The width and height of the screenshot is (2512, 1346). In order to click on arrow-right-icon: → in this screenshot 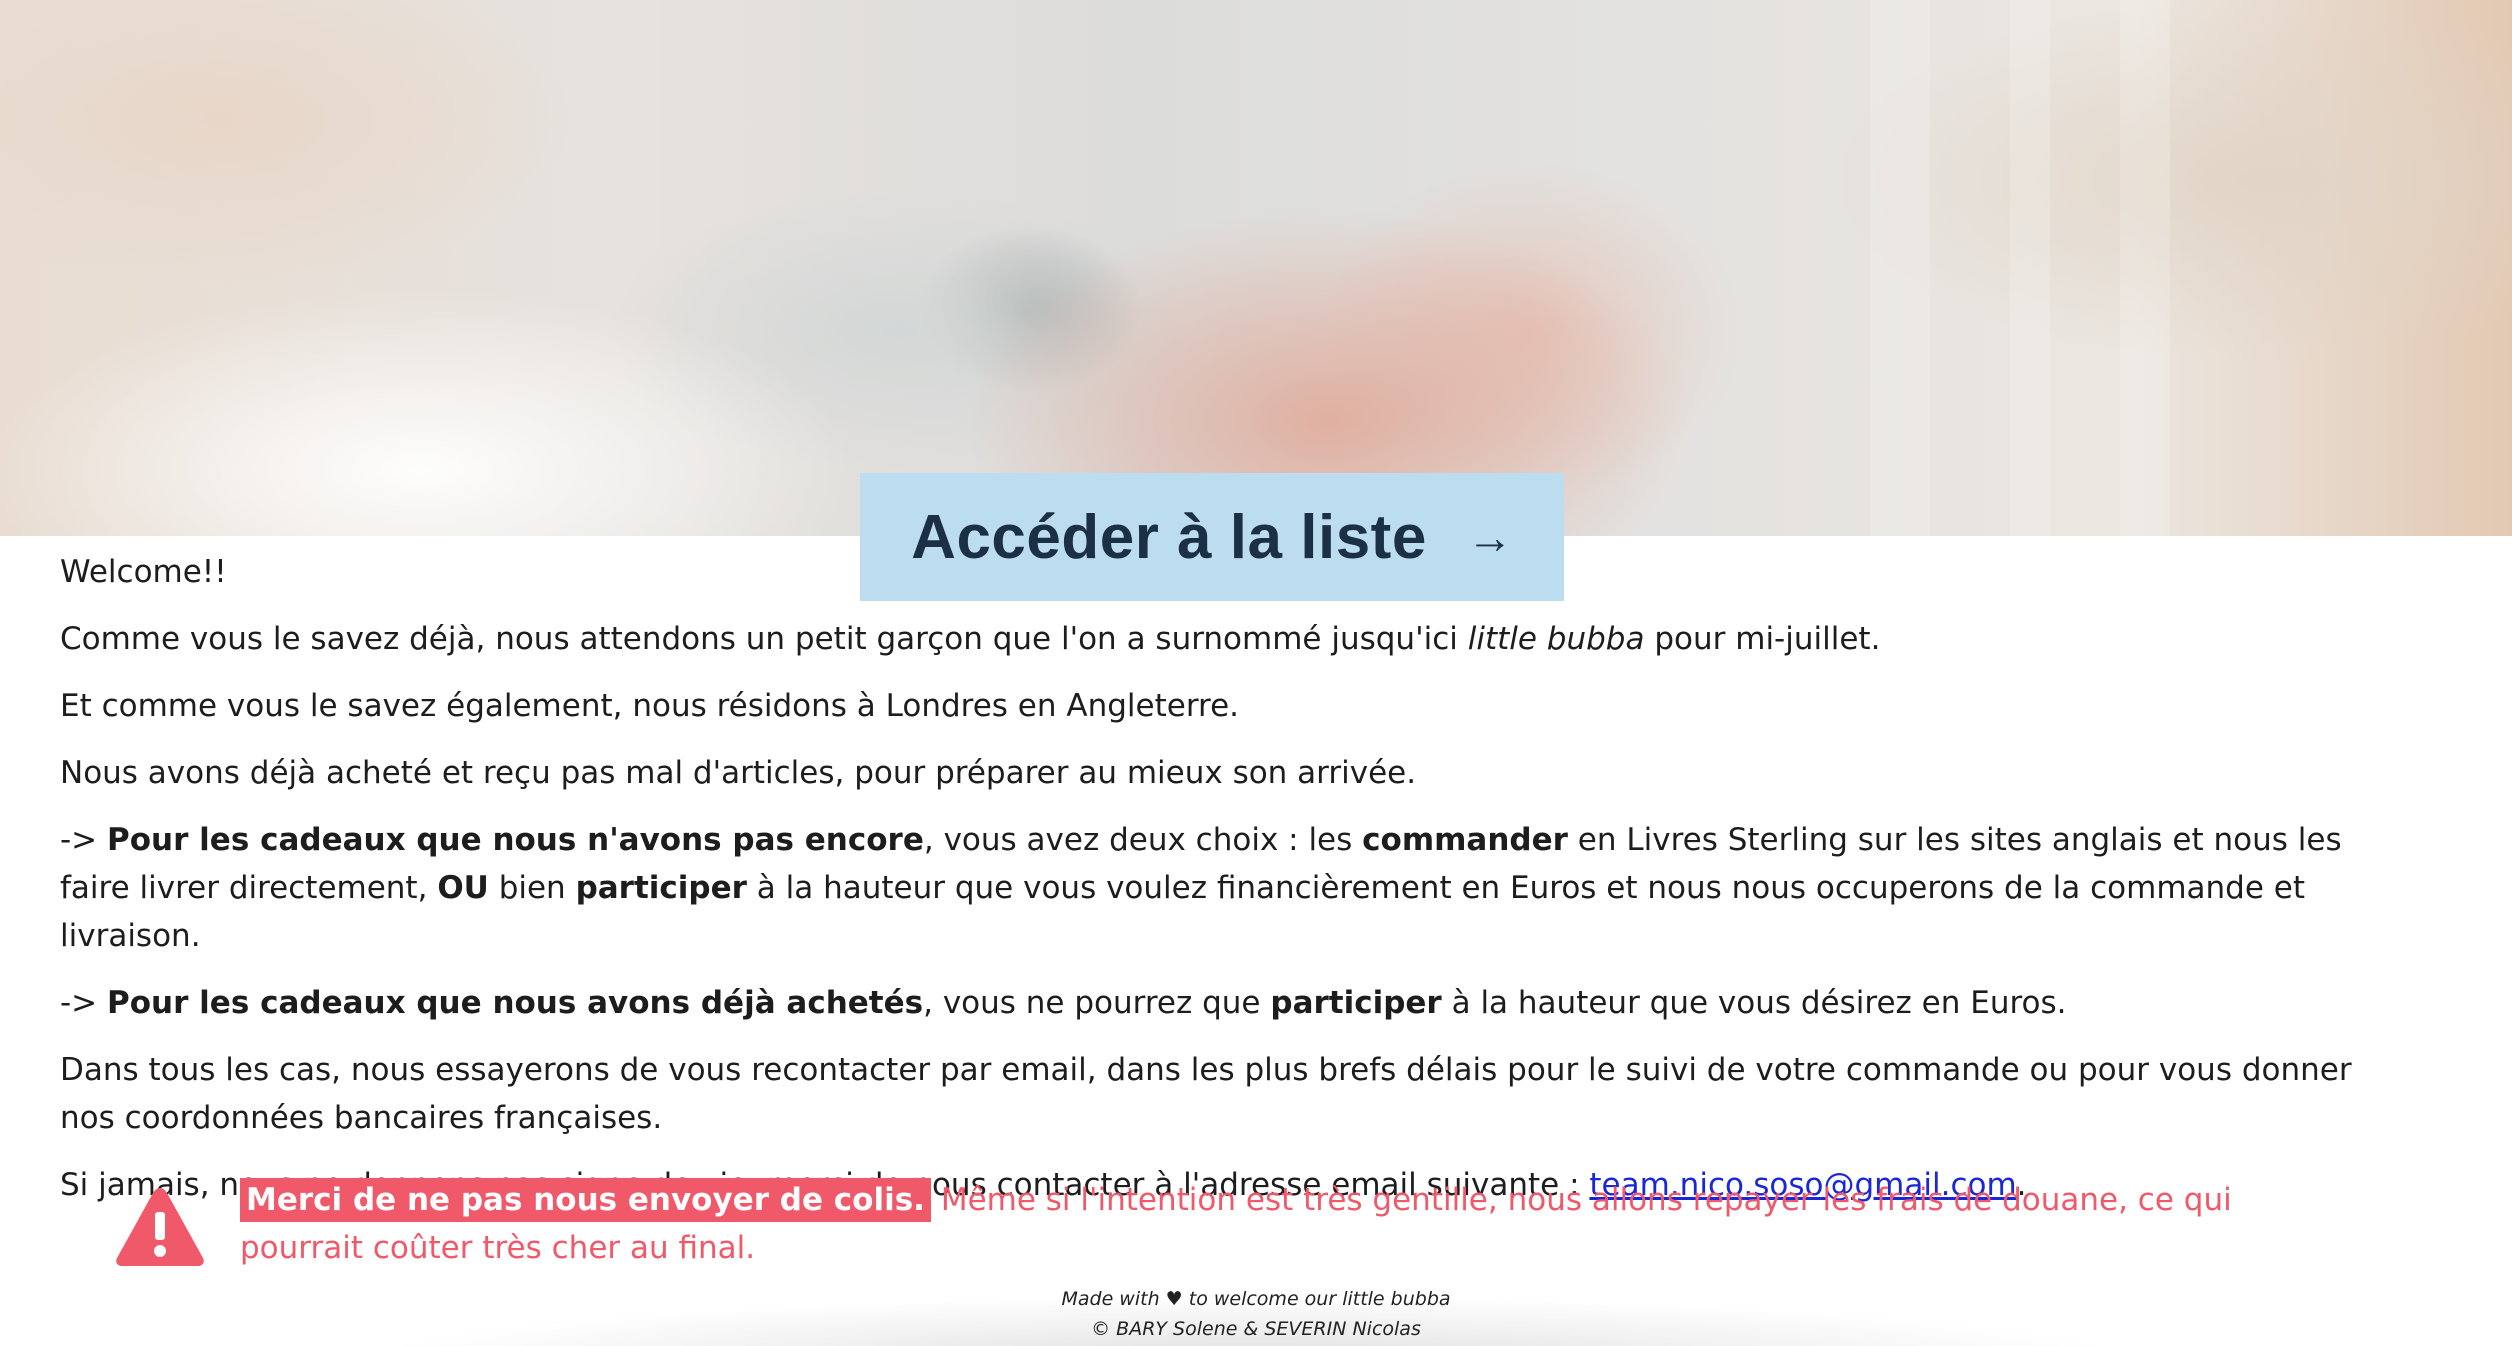, I will do `click(1489, 537)`.